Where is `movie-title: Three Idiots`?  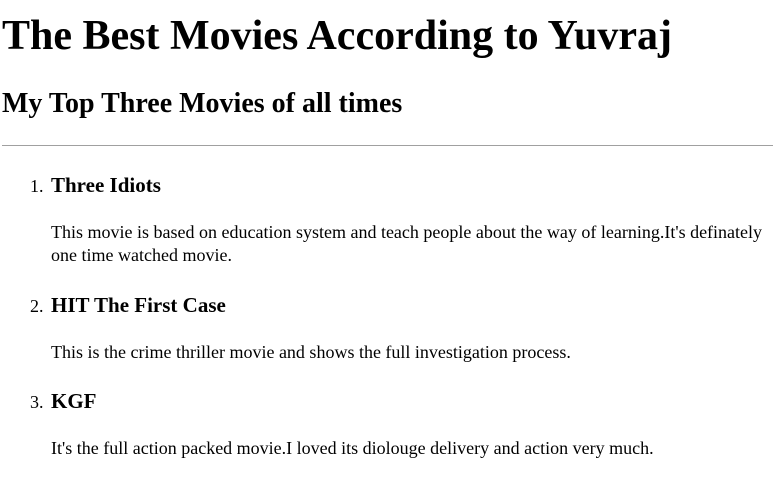 movie-title: Three Idiots is located at coordinates (106, 185).